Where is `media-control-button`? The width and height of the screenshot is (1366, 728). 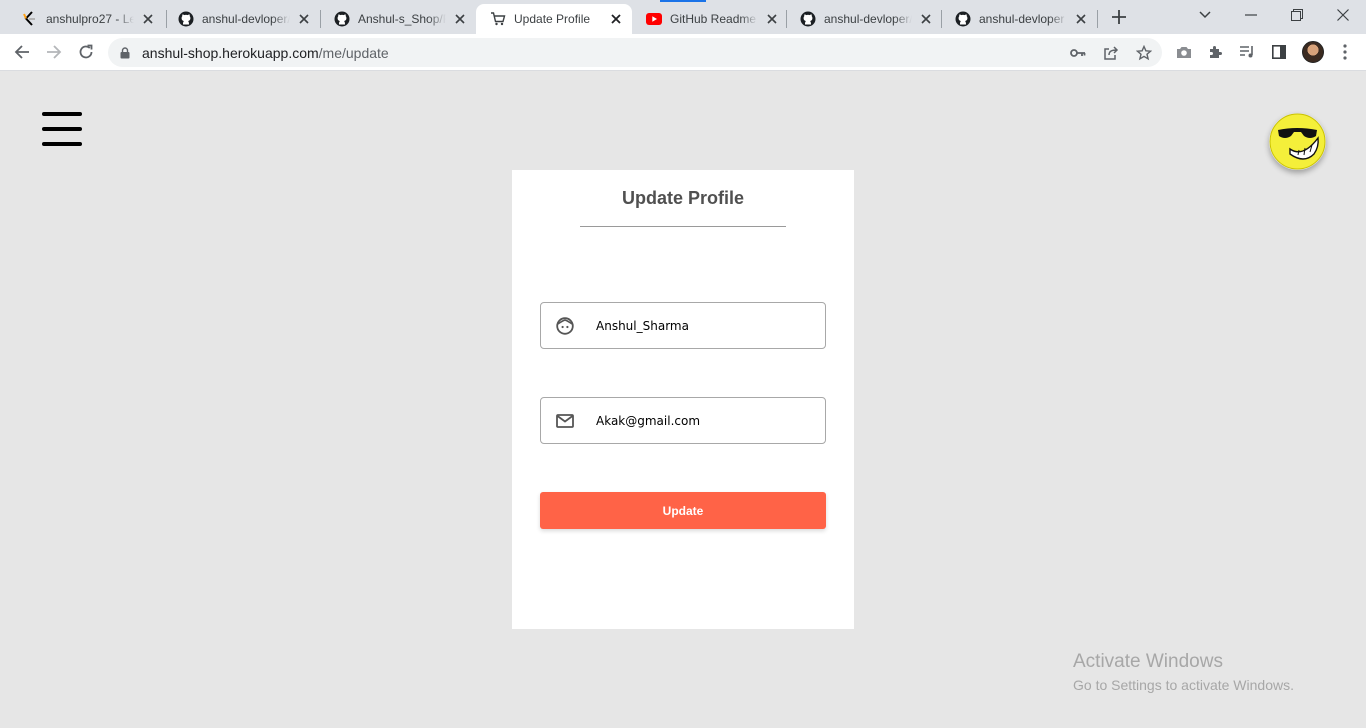
media-control-button is located at coordinates (1247, 52).